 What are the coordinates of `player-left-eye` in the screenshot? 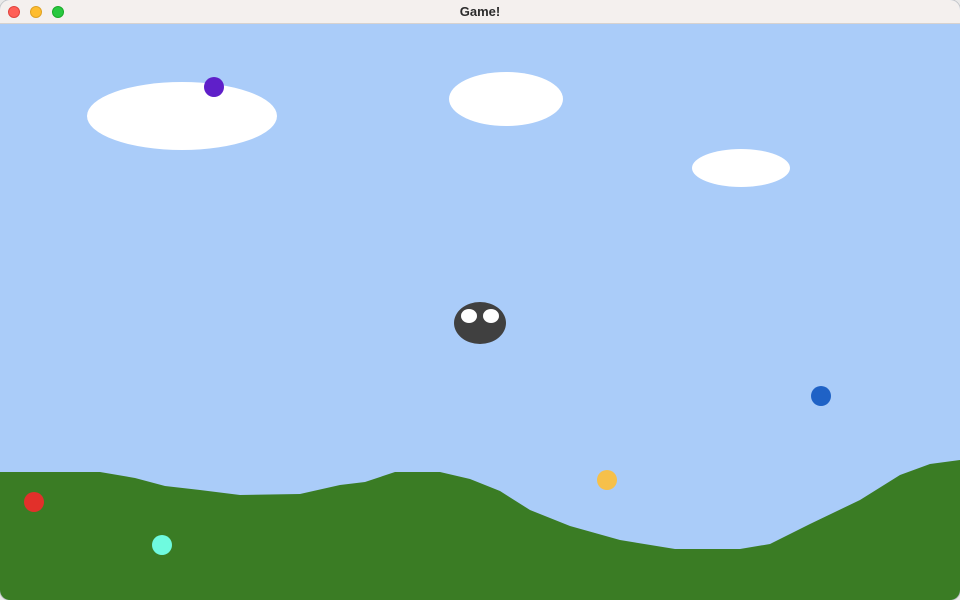 It's located at (469, 316).